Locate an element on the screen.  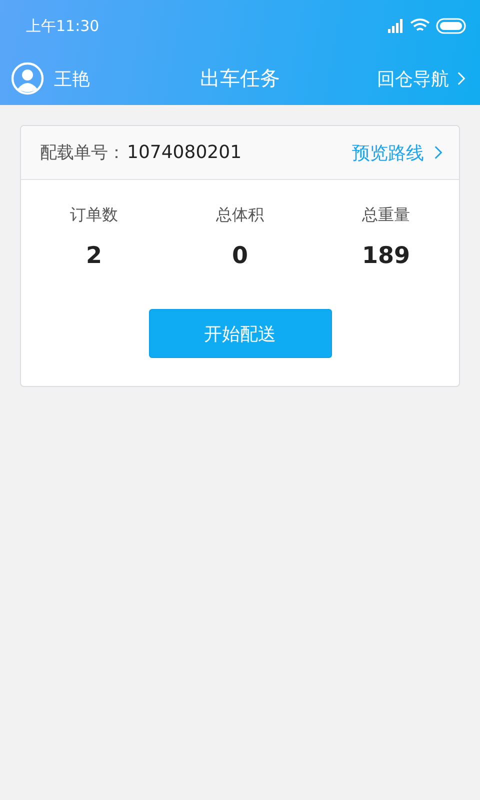
stat-value: 2 is located at coordinates (94, 256).